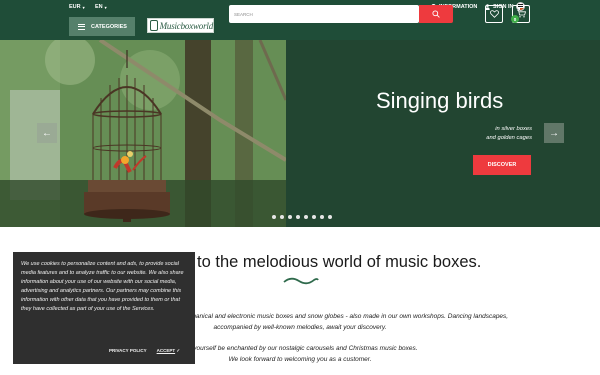 The width and height of the screenshot is (600, 375). Describe the element at coordinates (513, 129) in the screenshot. I see `hero-subtitle-line-1: in silver boxes` at that location.